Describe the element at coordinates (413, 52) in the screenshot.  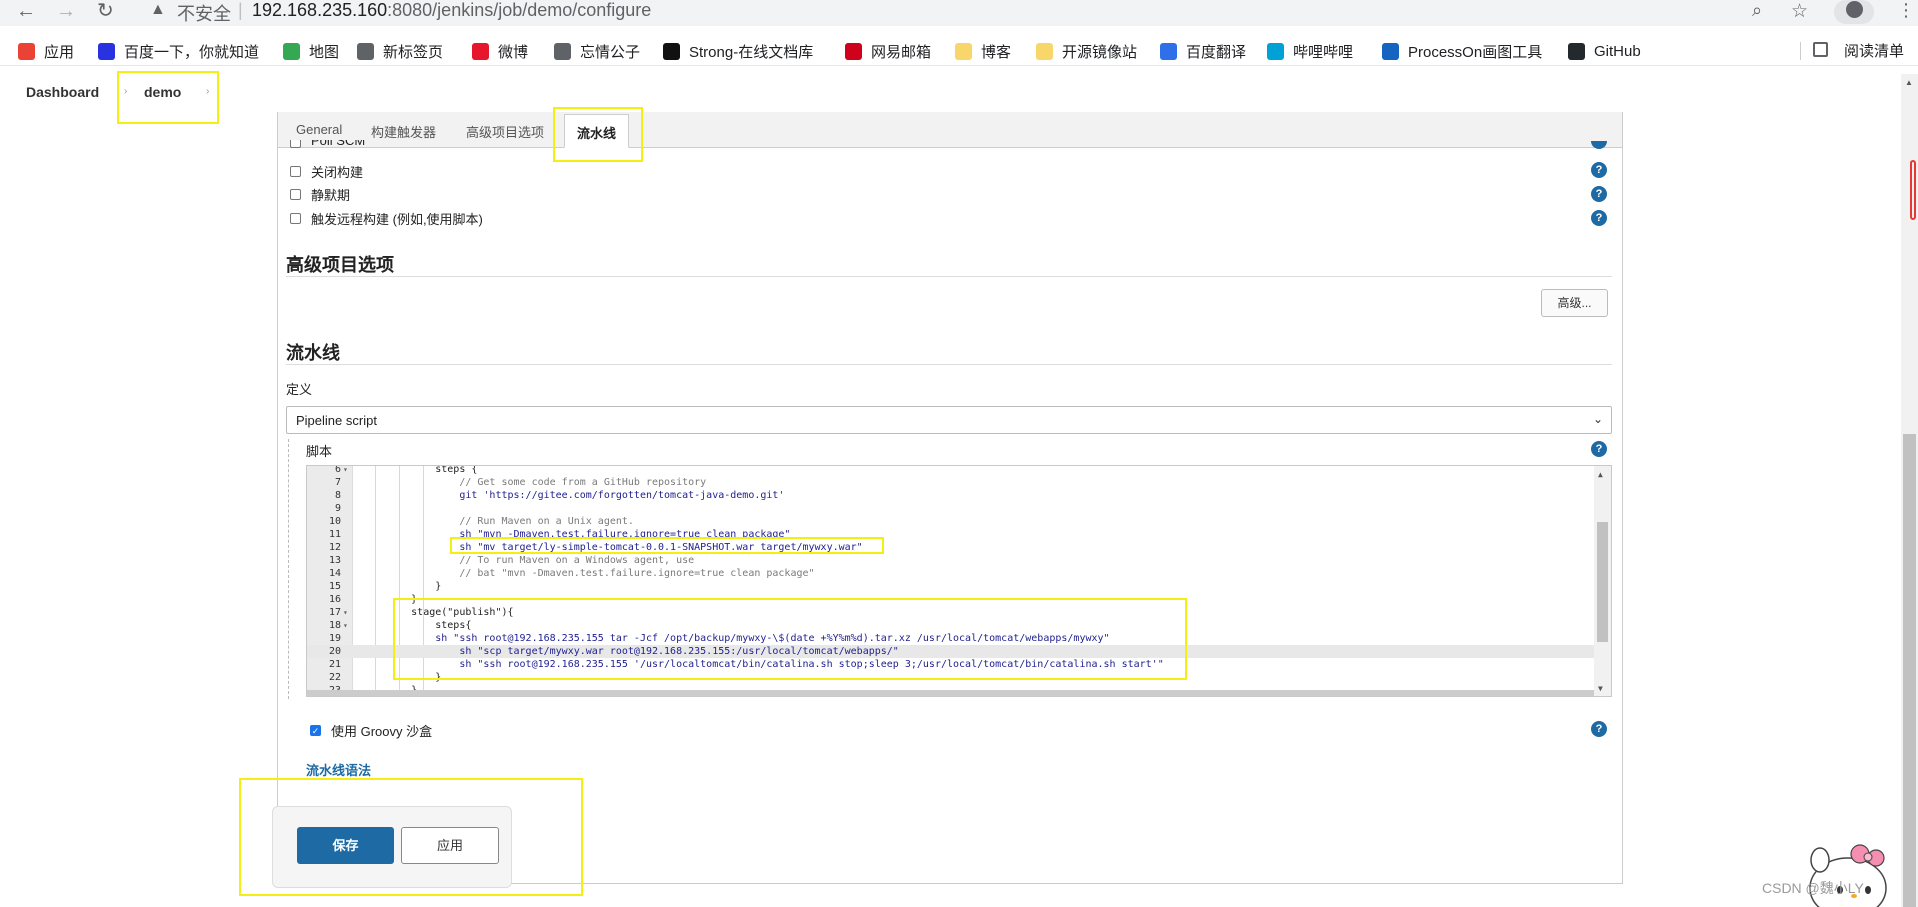
I see `bookmark-label: 新标签页` at that location.